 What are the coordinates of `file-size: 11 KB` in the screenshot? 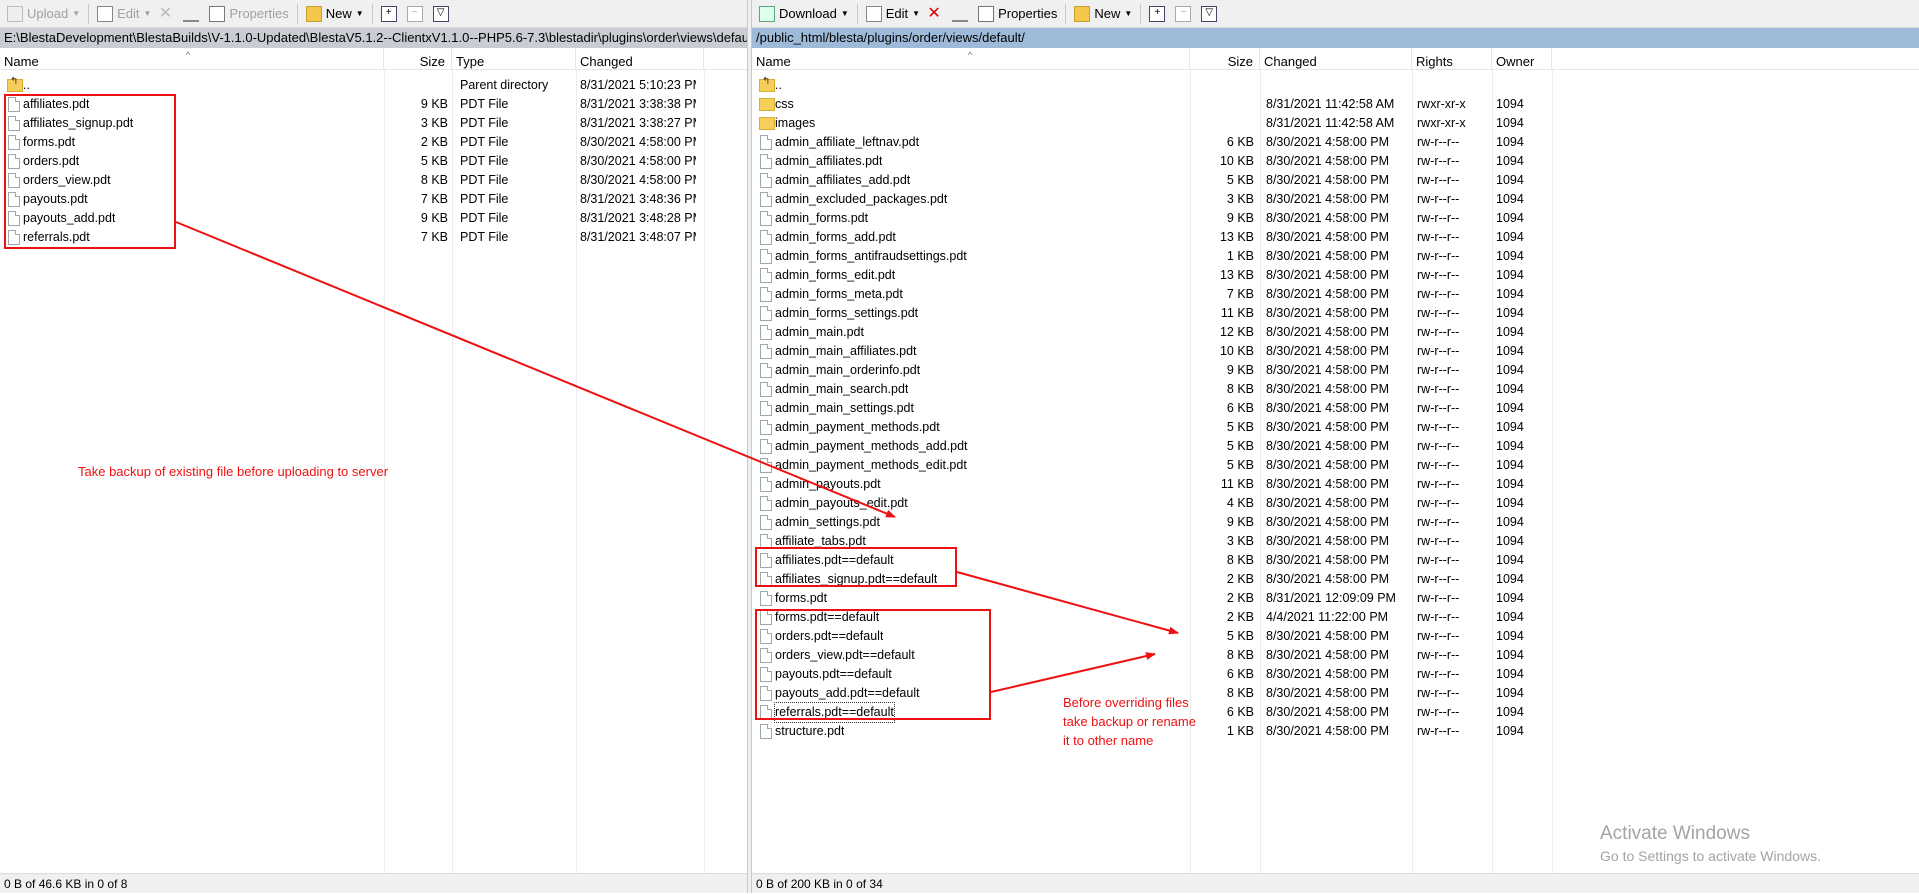 It's located at (1237, 313).